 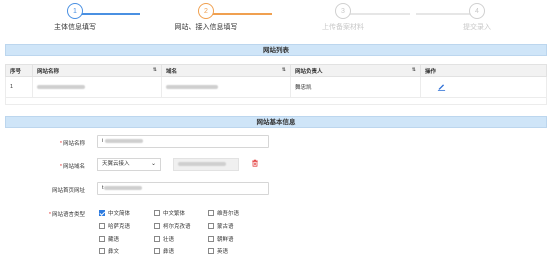 I want to click on language-checkbox: 彝文, so click(x=109, y=251).